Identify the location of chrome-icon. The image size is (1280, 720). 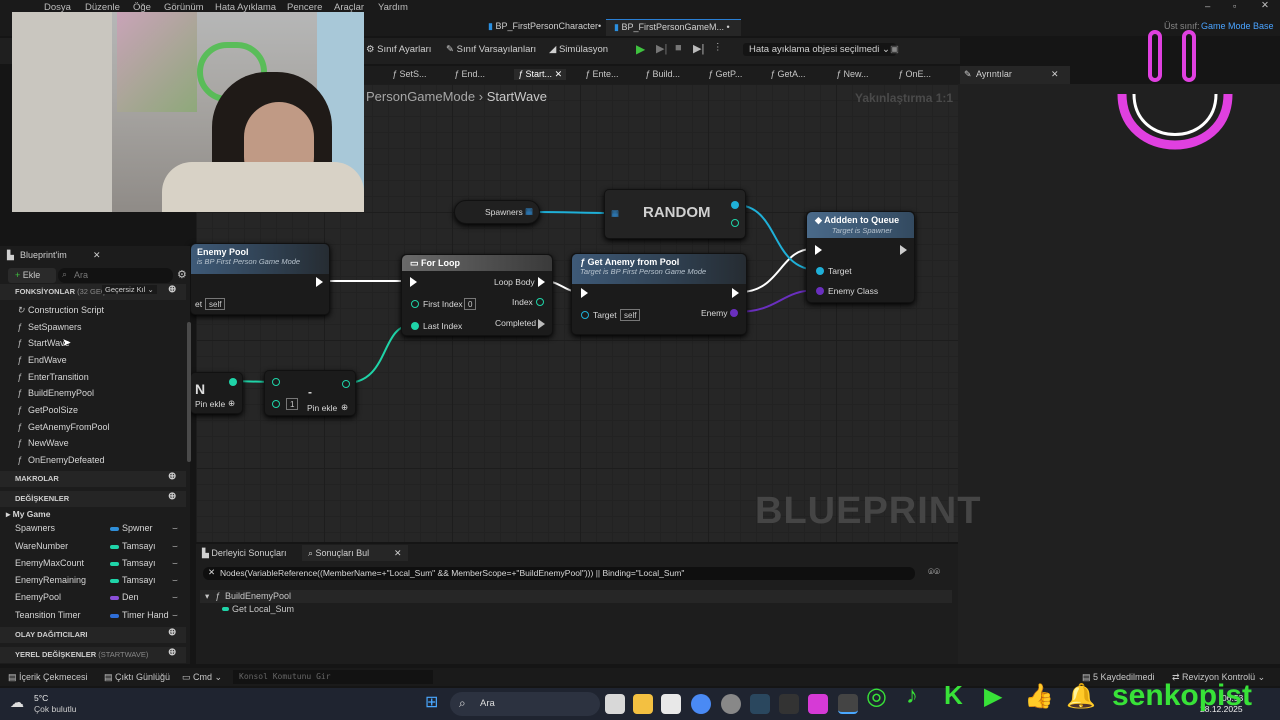
(701, 704).